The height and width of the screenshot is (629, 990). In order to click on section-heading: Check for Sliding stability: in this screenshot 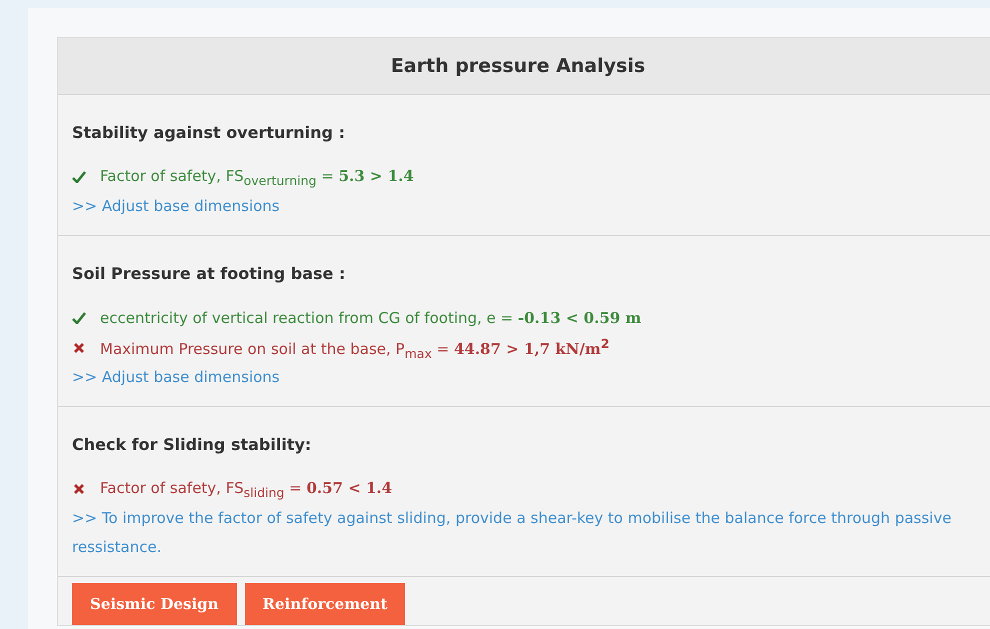, I will do `click(192, 444)`.